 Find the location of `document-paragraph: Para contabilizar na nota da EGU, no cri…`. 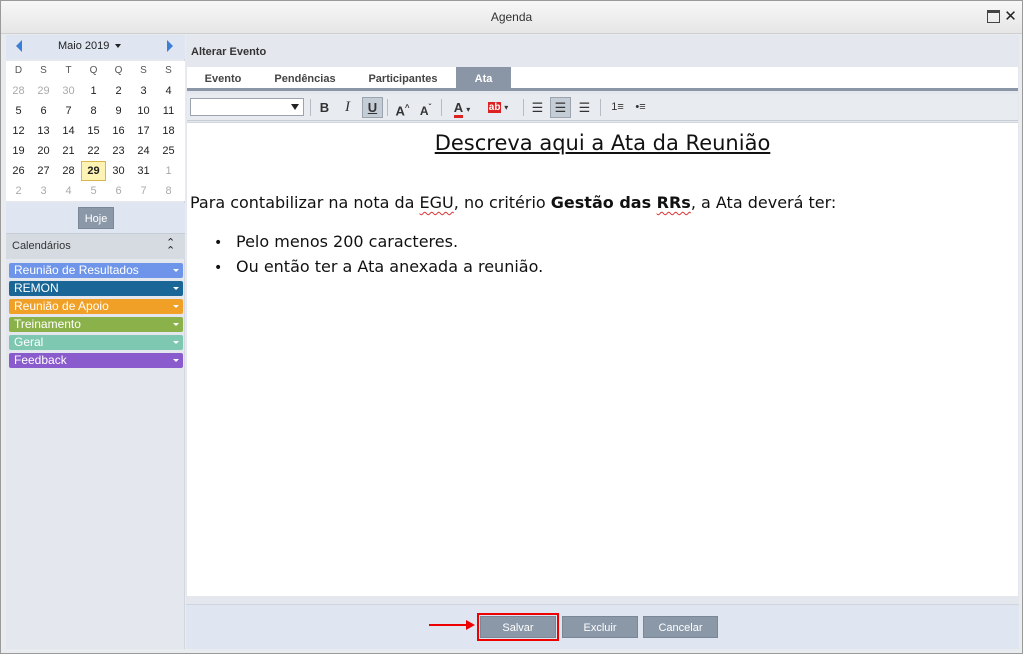

document-paragraph: Para contabilizar na nota da EGU, no cri… is located at coordinates (513, 202).